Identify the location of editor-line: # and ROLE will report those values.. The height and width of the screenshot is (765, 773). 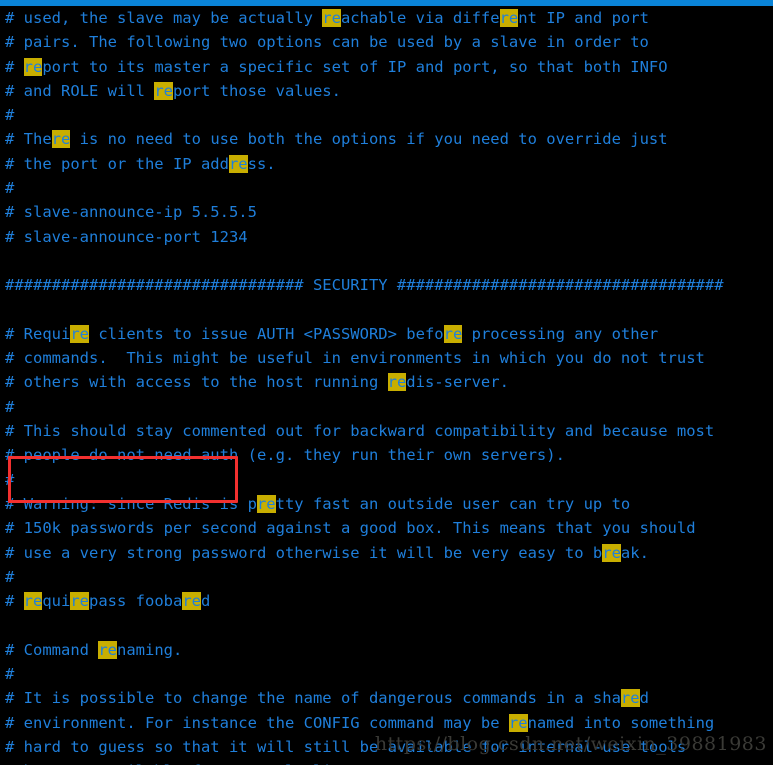
(386, 91).